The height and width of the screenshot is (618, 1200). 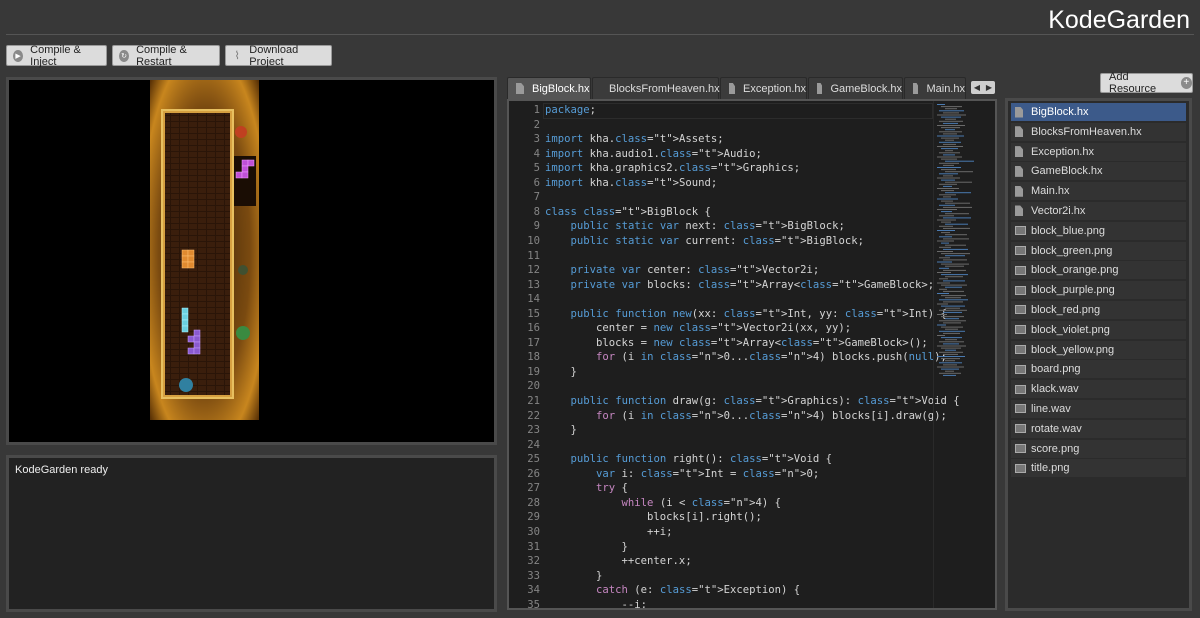 I want to click on resource-item: block_blue.png, so click(x=1098, y=230).